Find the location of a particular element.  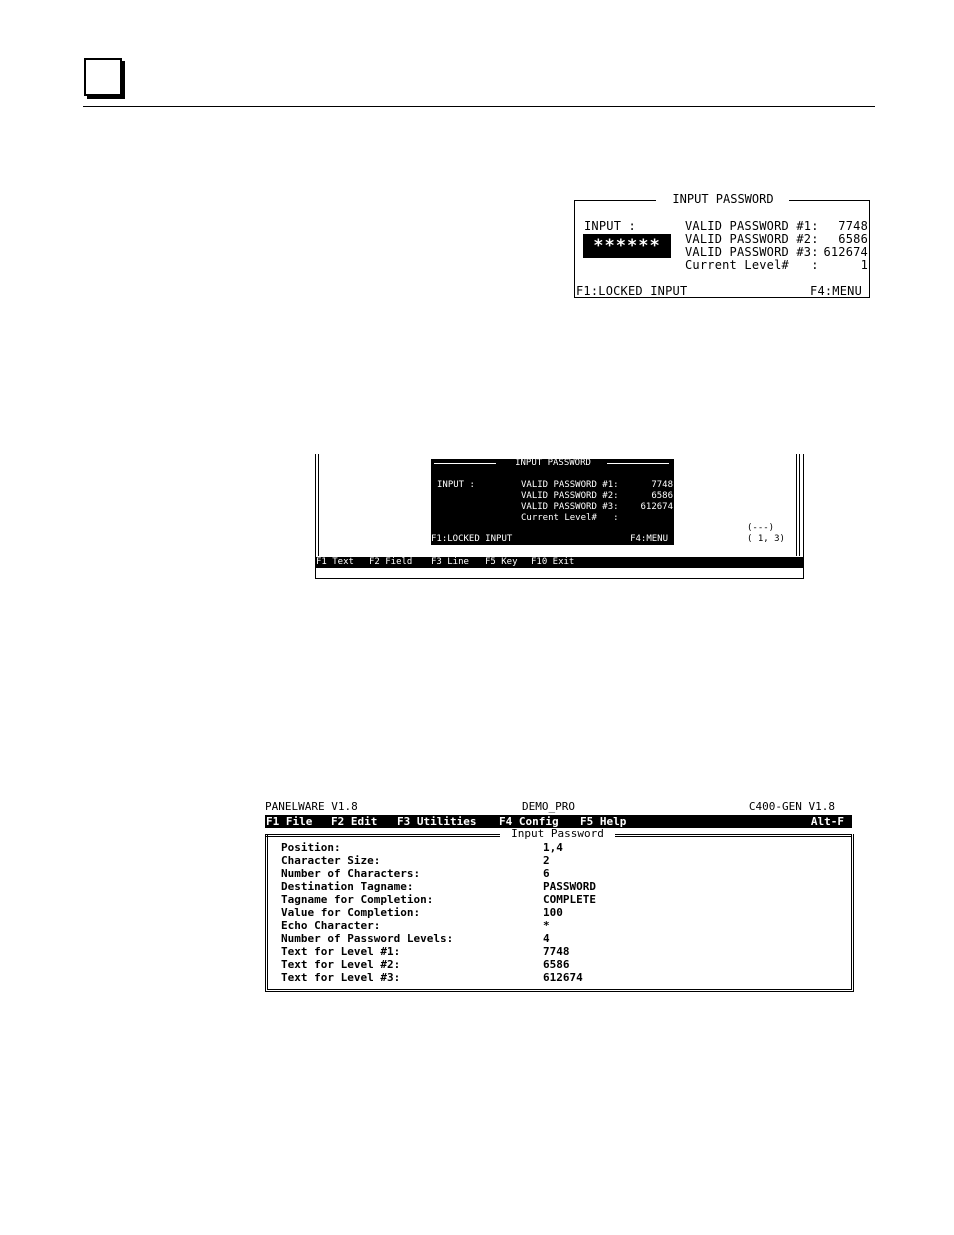

dialog-frame-top-right is located at coordinates (733, 835).